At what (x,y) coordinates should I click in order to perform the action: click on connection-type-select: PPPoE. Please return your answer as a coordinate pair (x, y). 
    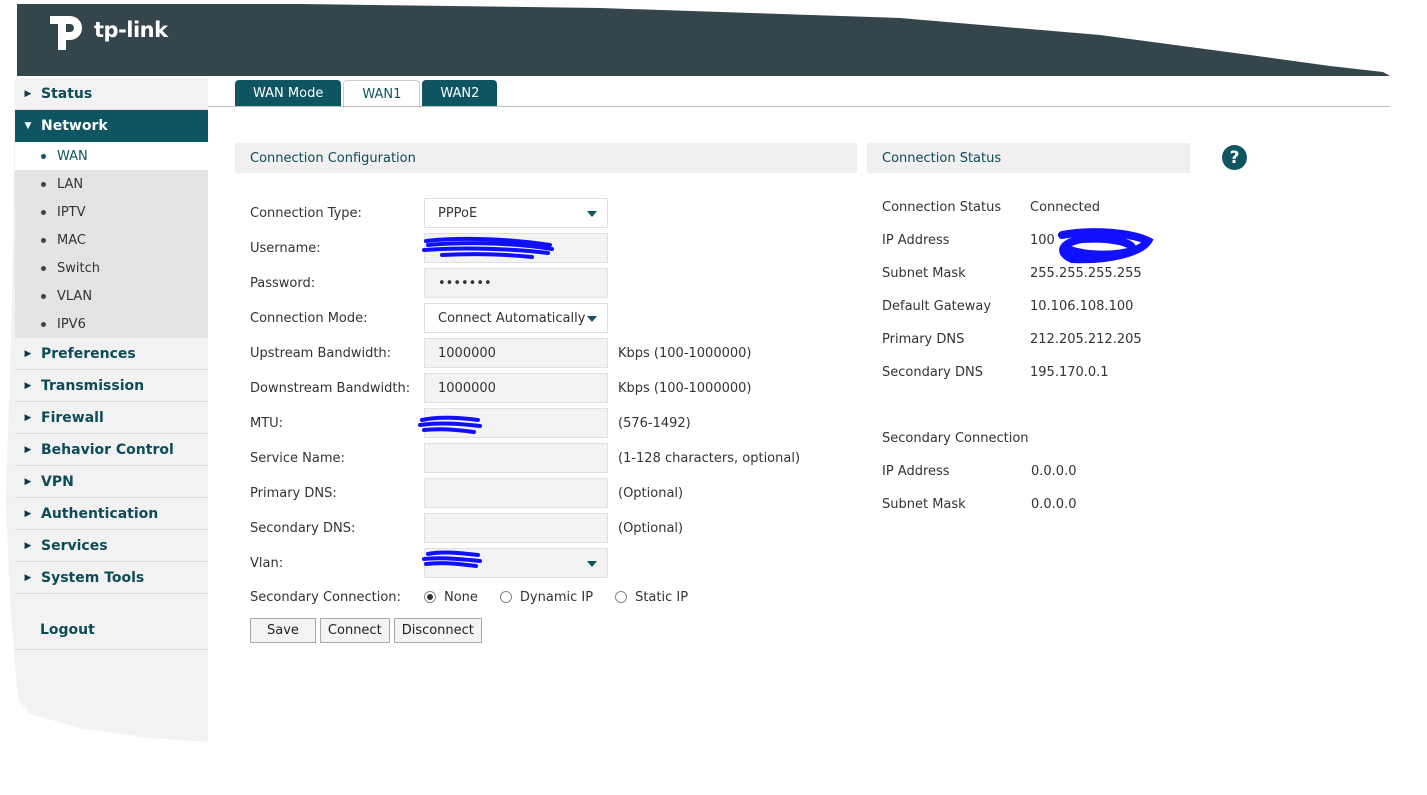
    Looking at the image, I should click on (516, 213).